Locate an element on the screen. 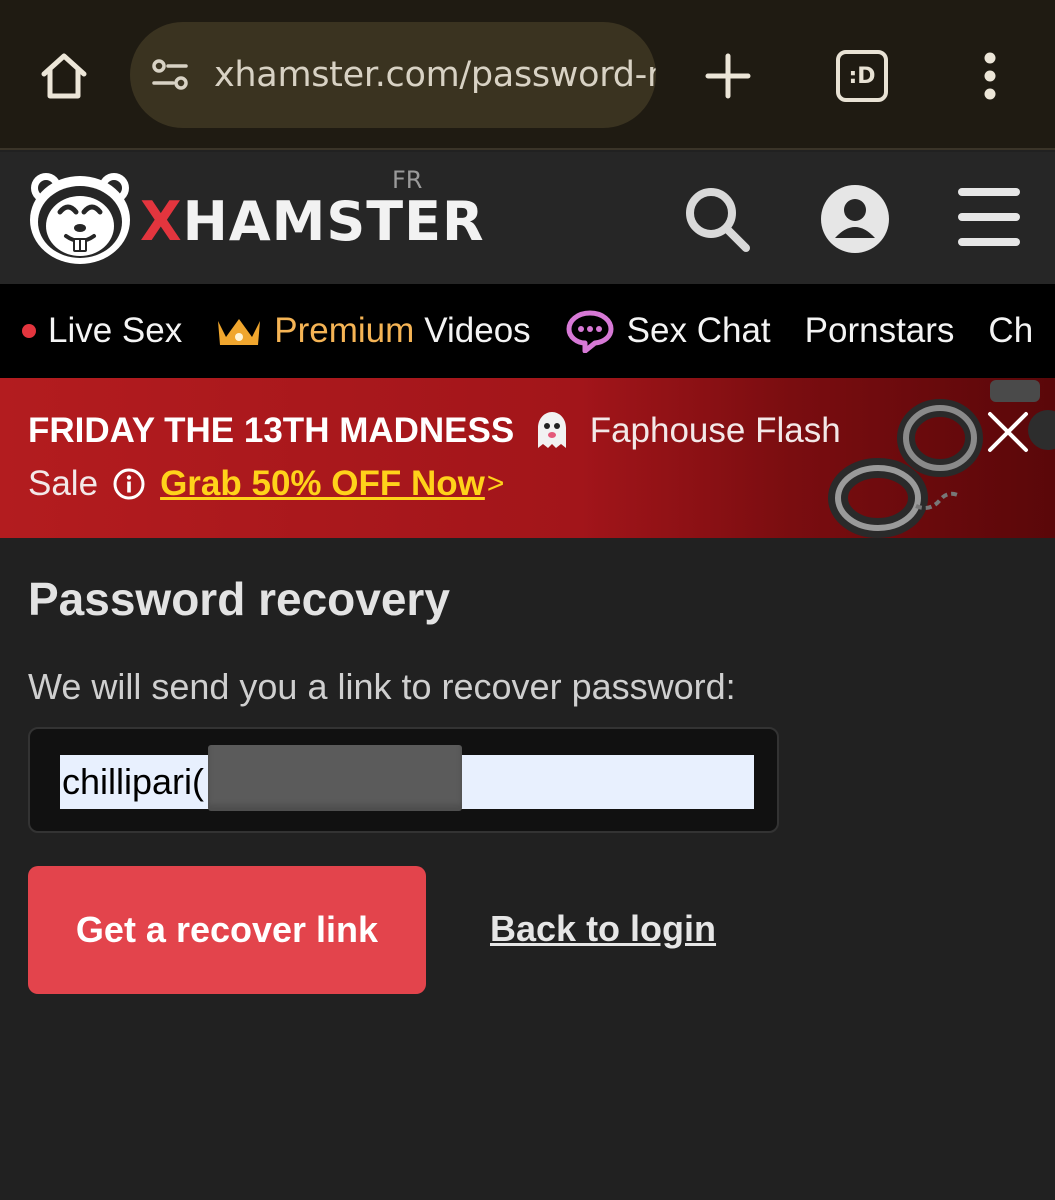 The height and width of the screenshot is (1200, 1055). promo-brand-text: Faphouse Flash is located at coordinates (715, 430).